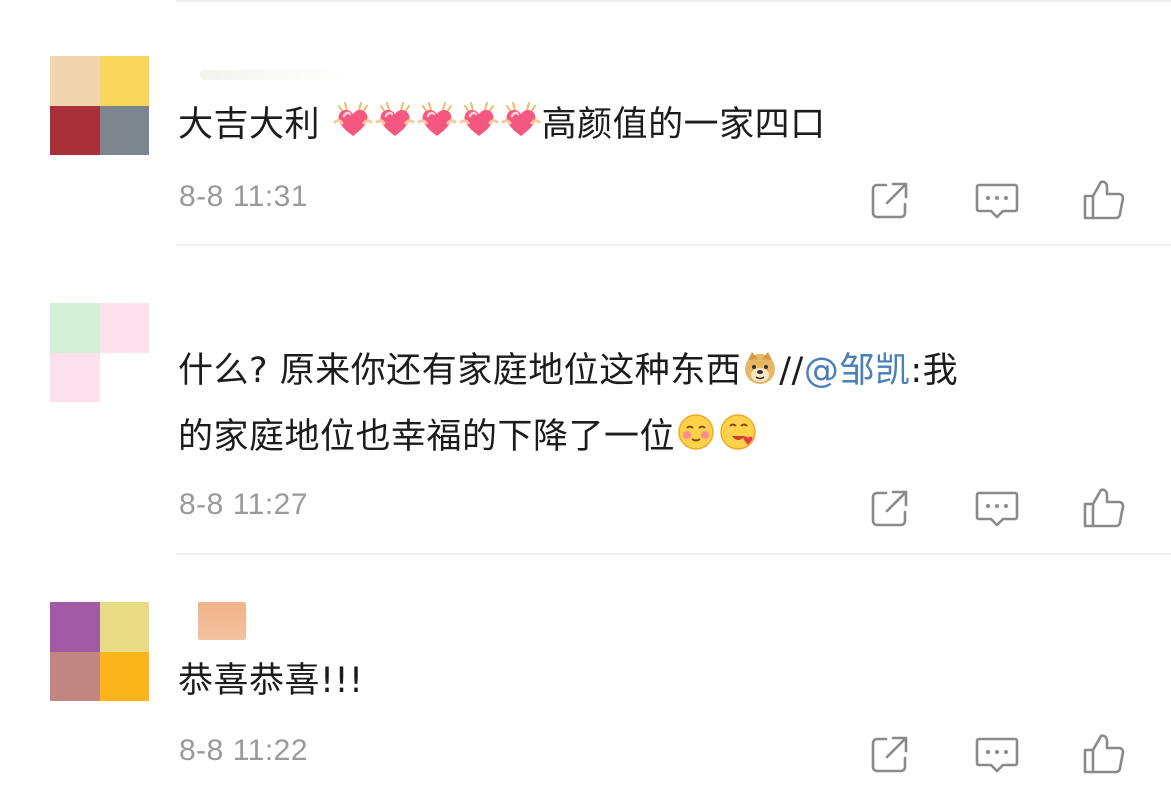 The image size is (1171, 800). I want to click on comment-text-part: 大吉大利, so click(255, 125).